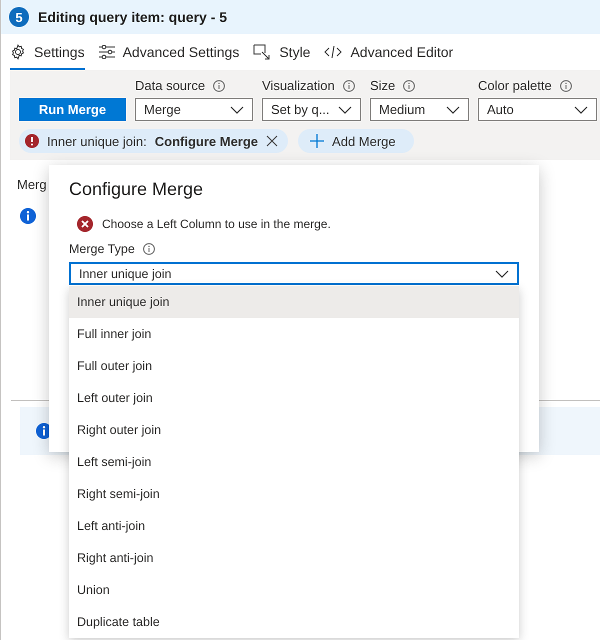  What do you see at coordinates (294, 366) in the screenshot?
I see `dropdown-option: Full outer join` at bounding box center [294, 366].